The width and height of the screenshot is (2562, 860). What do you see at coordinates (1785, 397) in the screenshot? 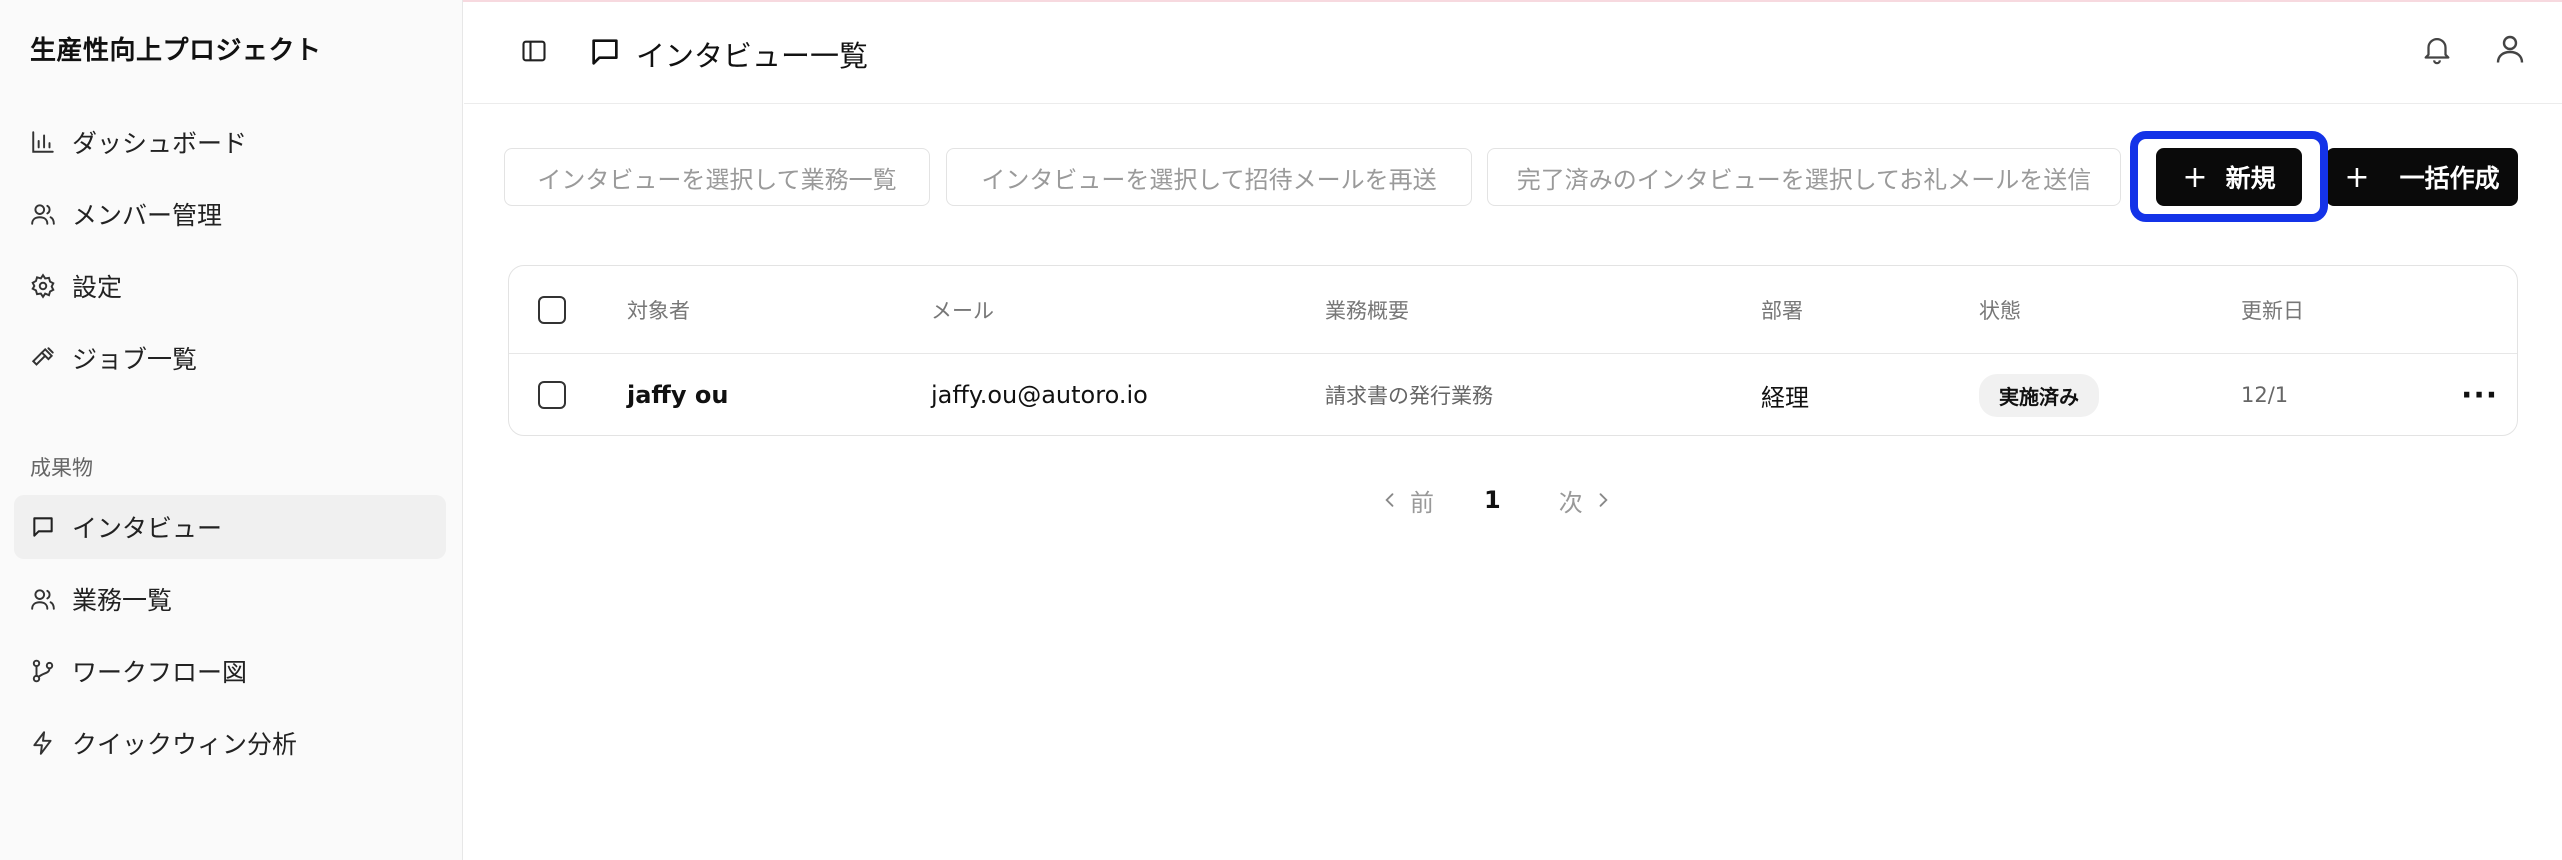
I see `cell-department: 経理` at bounding box center [1785, 397].